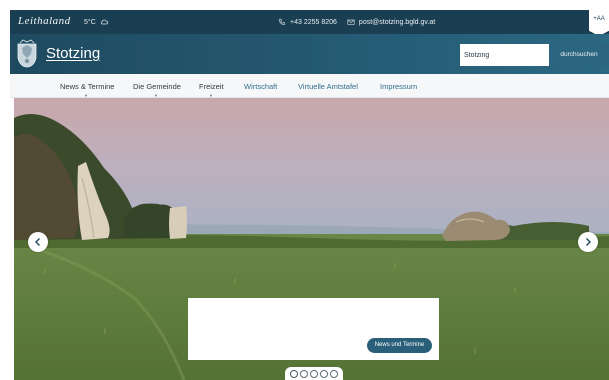  I want to click on nav-impressum: Impressum, so click(398, 86).